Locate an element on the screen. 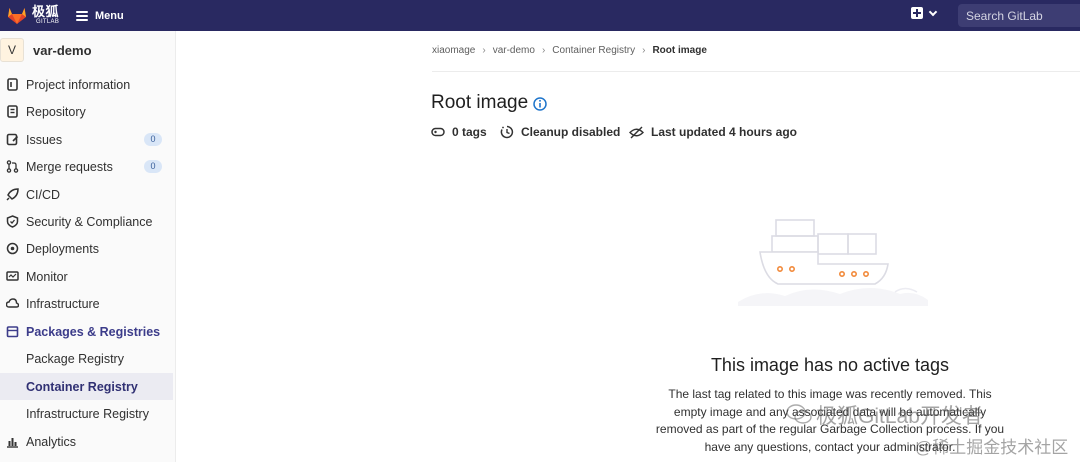 The image size is (1080, 462). breadcrumb-link-namespace: xiaomage is located at coordinates (453, 50).